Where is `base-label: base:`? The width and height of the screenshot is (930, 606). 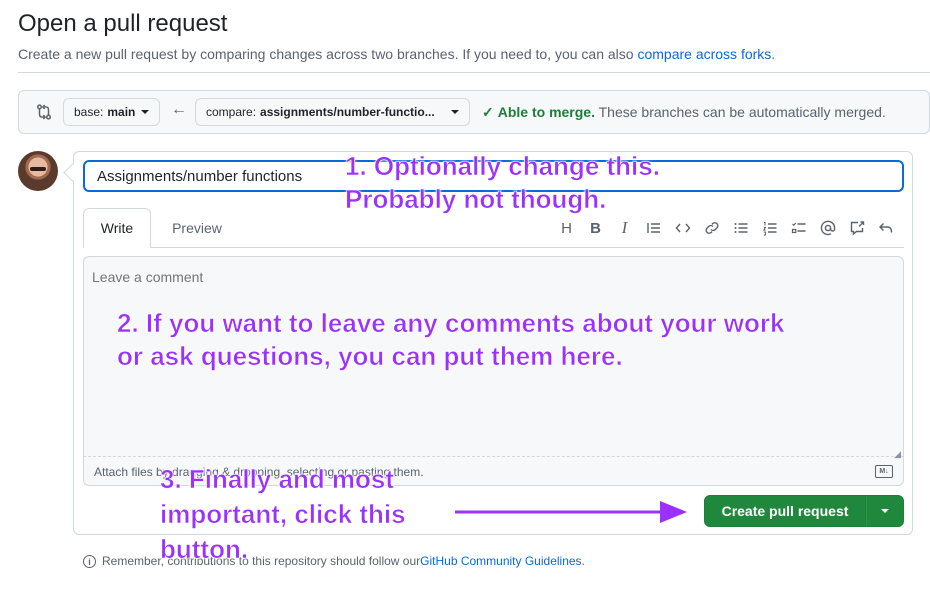 base-label: base: is located at coordinates (89, 112).